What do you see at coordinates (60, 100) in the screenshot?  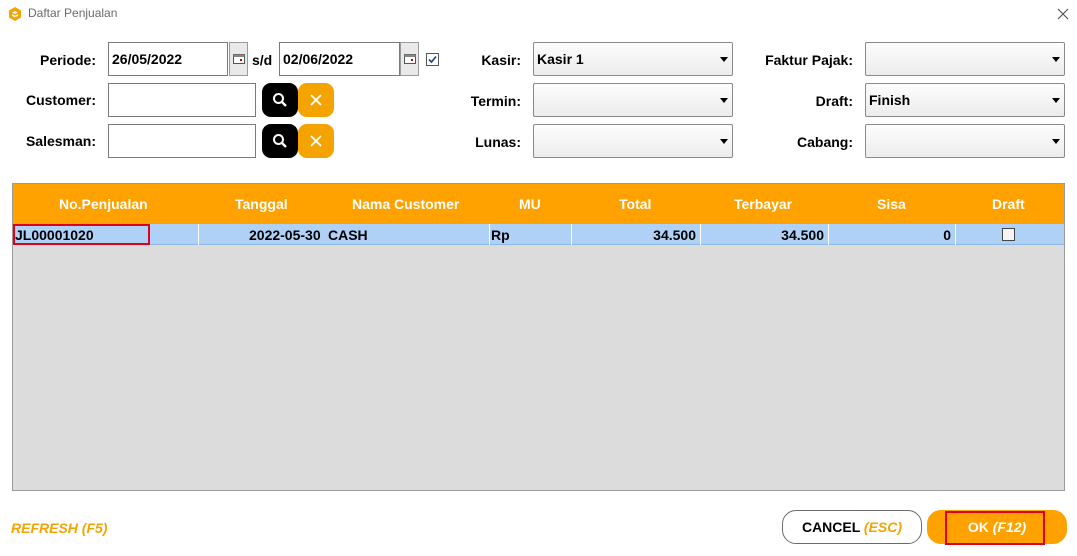 I see `customer-label: Customer:` at bounding box center [60, 100].